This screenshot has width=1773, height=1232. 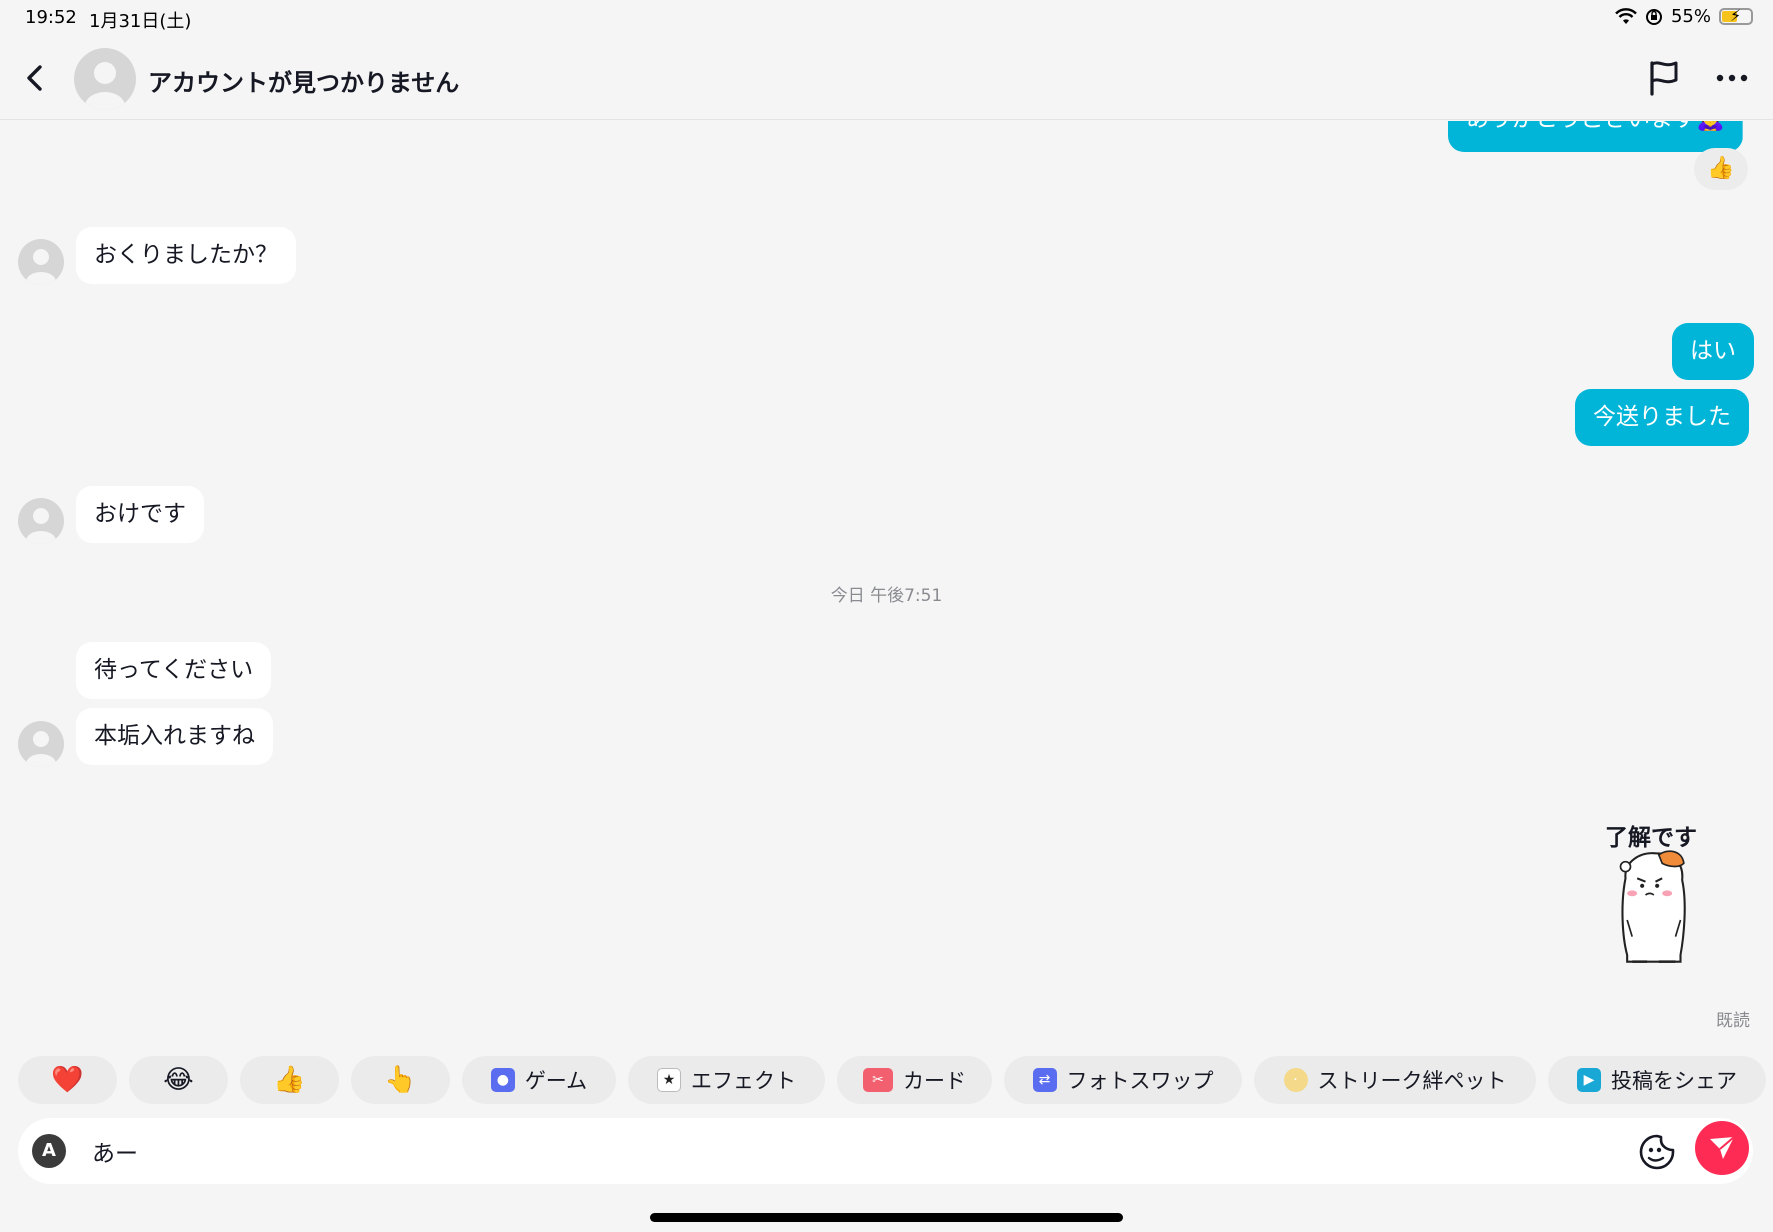 I want to click on incoming-message: おくりましたか？, so click(x=186, y=255).